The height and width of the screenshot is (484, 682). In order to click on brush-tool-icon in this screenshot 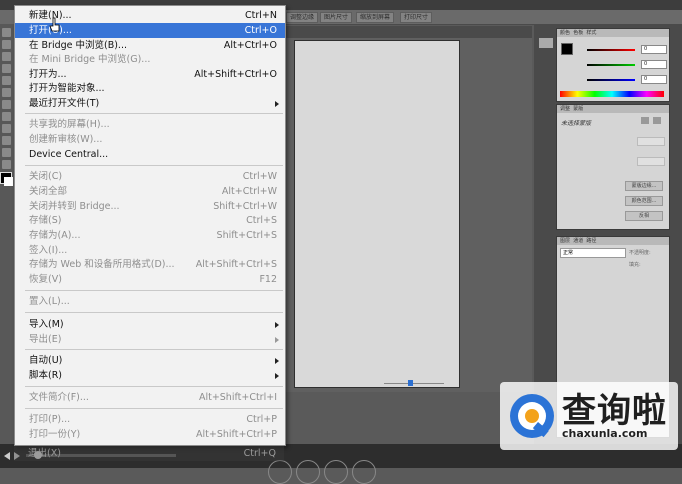, I will do `click(6, 104)`.